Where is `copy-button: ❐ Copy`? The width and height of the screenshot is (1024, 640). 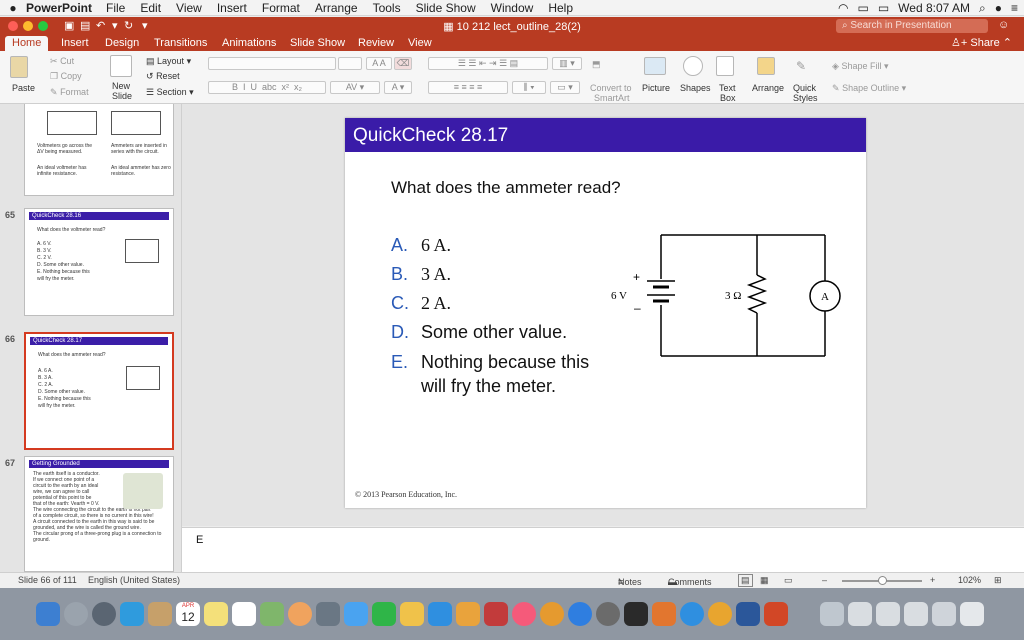
copy-button: ❐ Copy is located at coordinates (66, 76).